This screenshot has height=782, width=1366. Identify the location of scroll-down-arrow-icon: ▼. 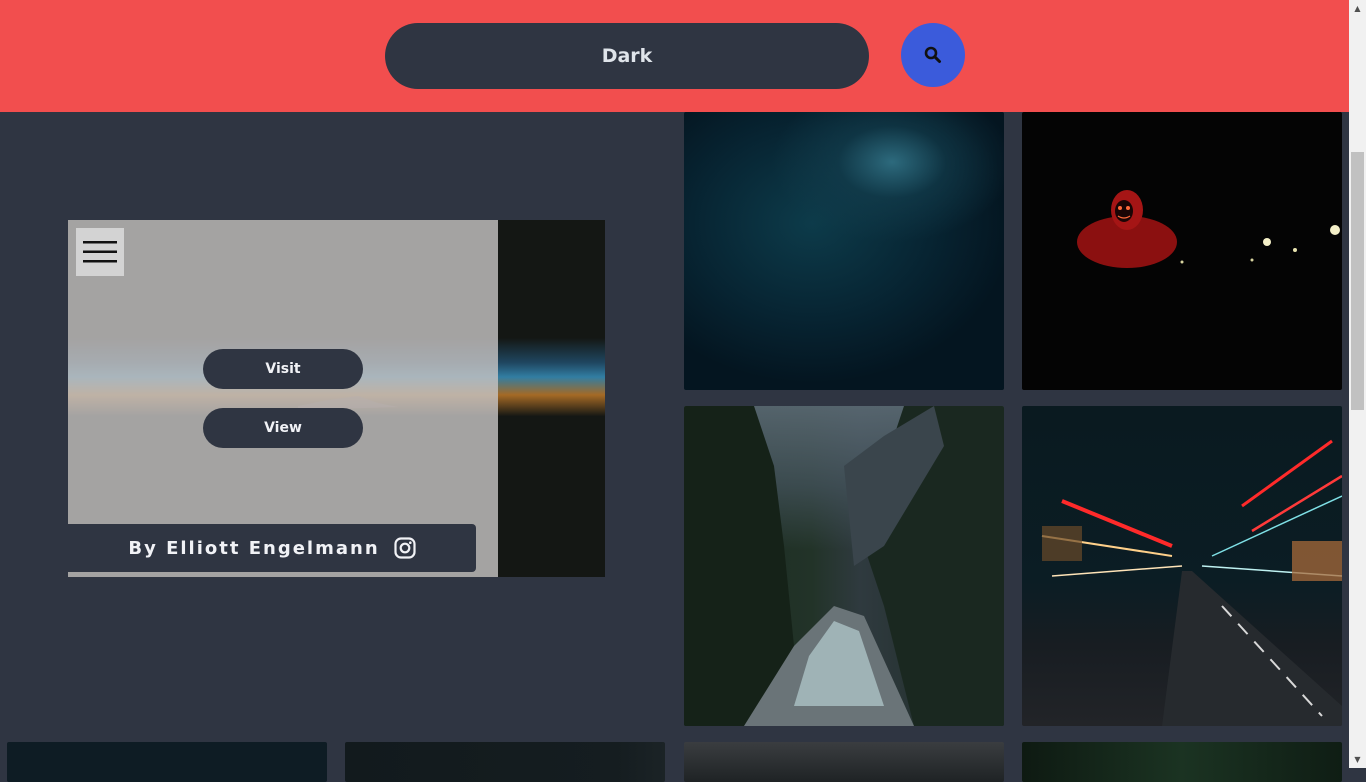
(1357, 759).